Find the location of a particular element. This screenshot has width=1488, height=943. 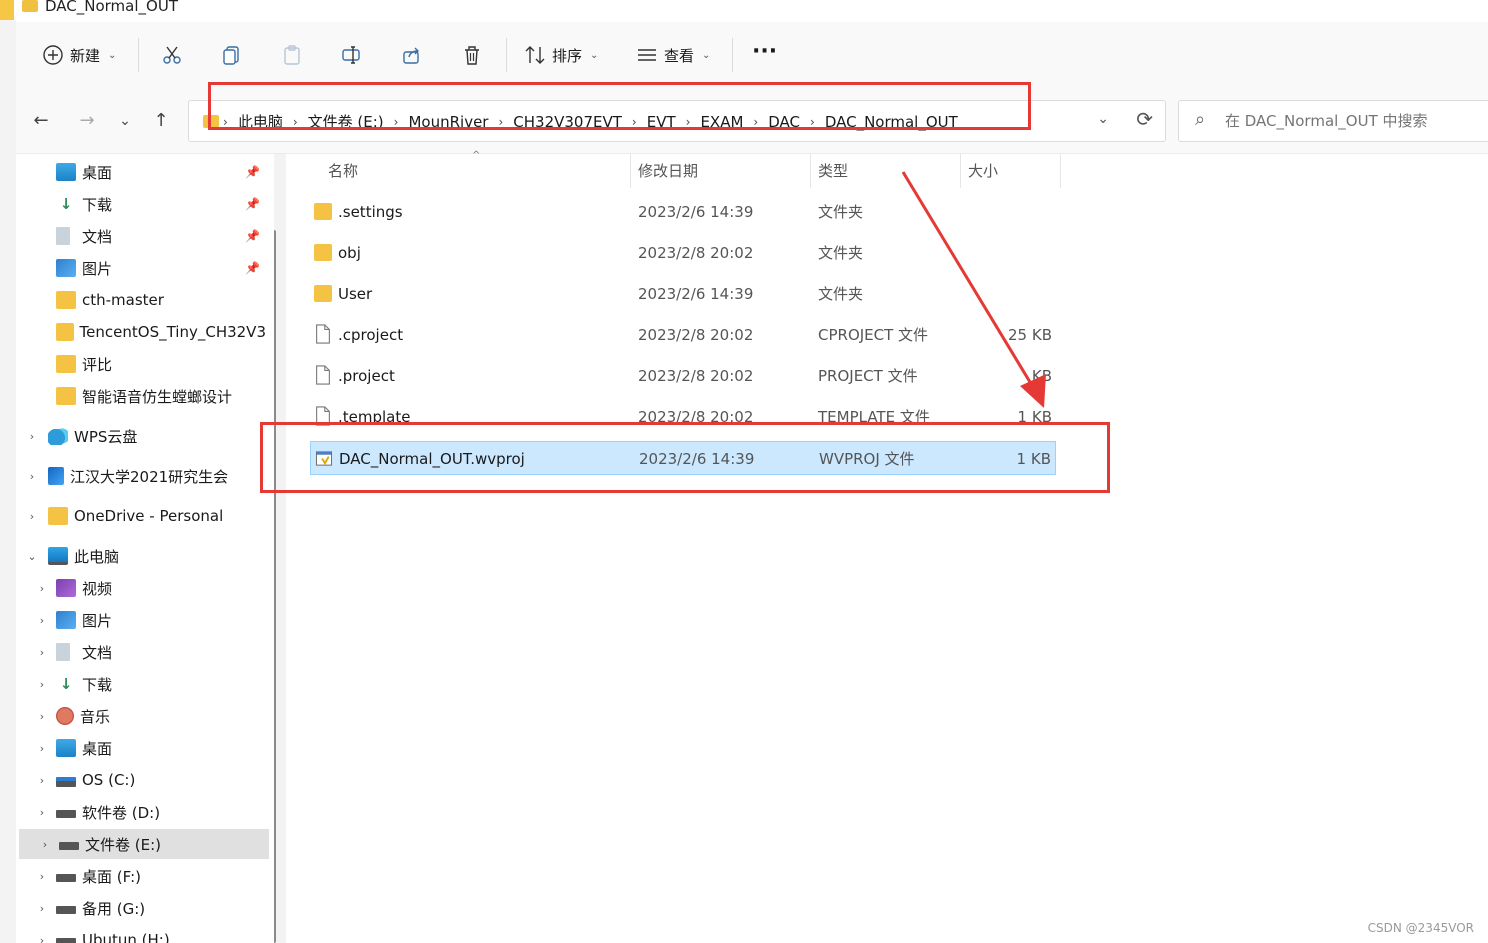

more-icon: ··· is located at coordinates (765, 51).